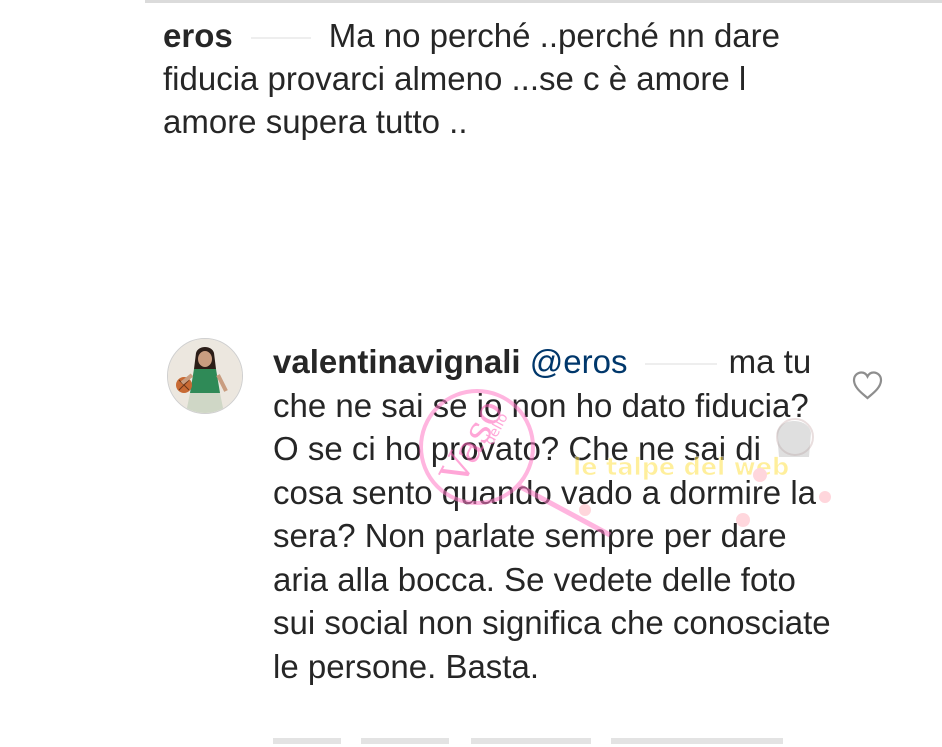 This screenshot has width=942, height=747. I want to click on avatar-photo, so click(205, 376).